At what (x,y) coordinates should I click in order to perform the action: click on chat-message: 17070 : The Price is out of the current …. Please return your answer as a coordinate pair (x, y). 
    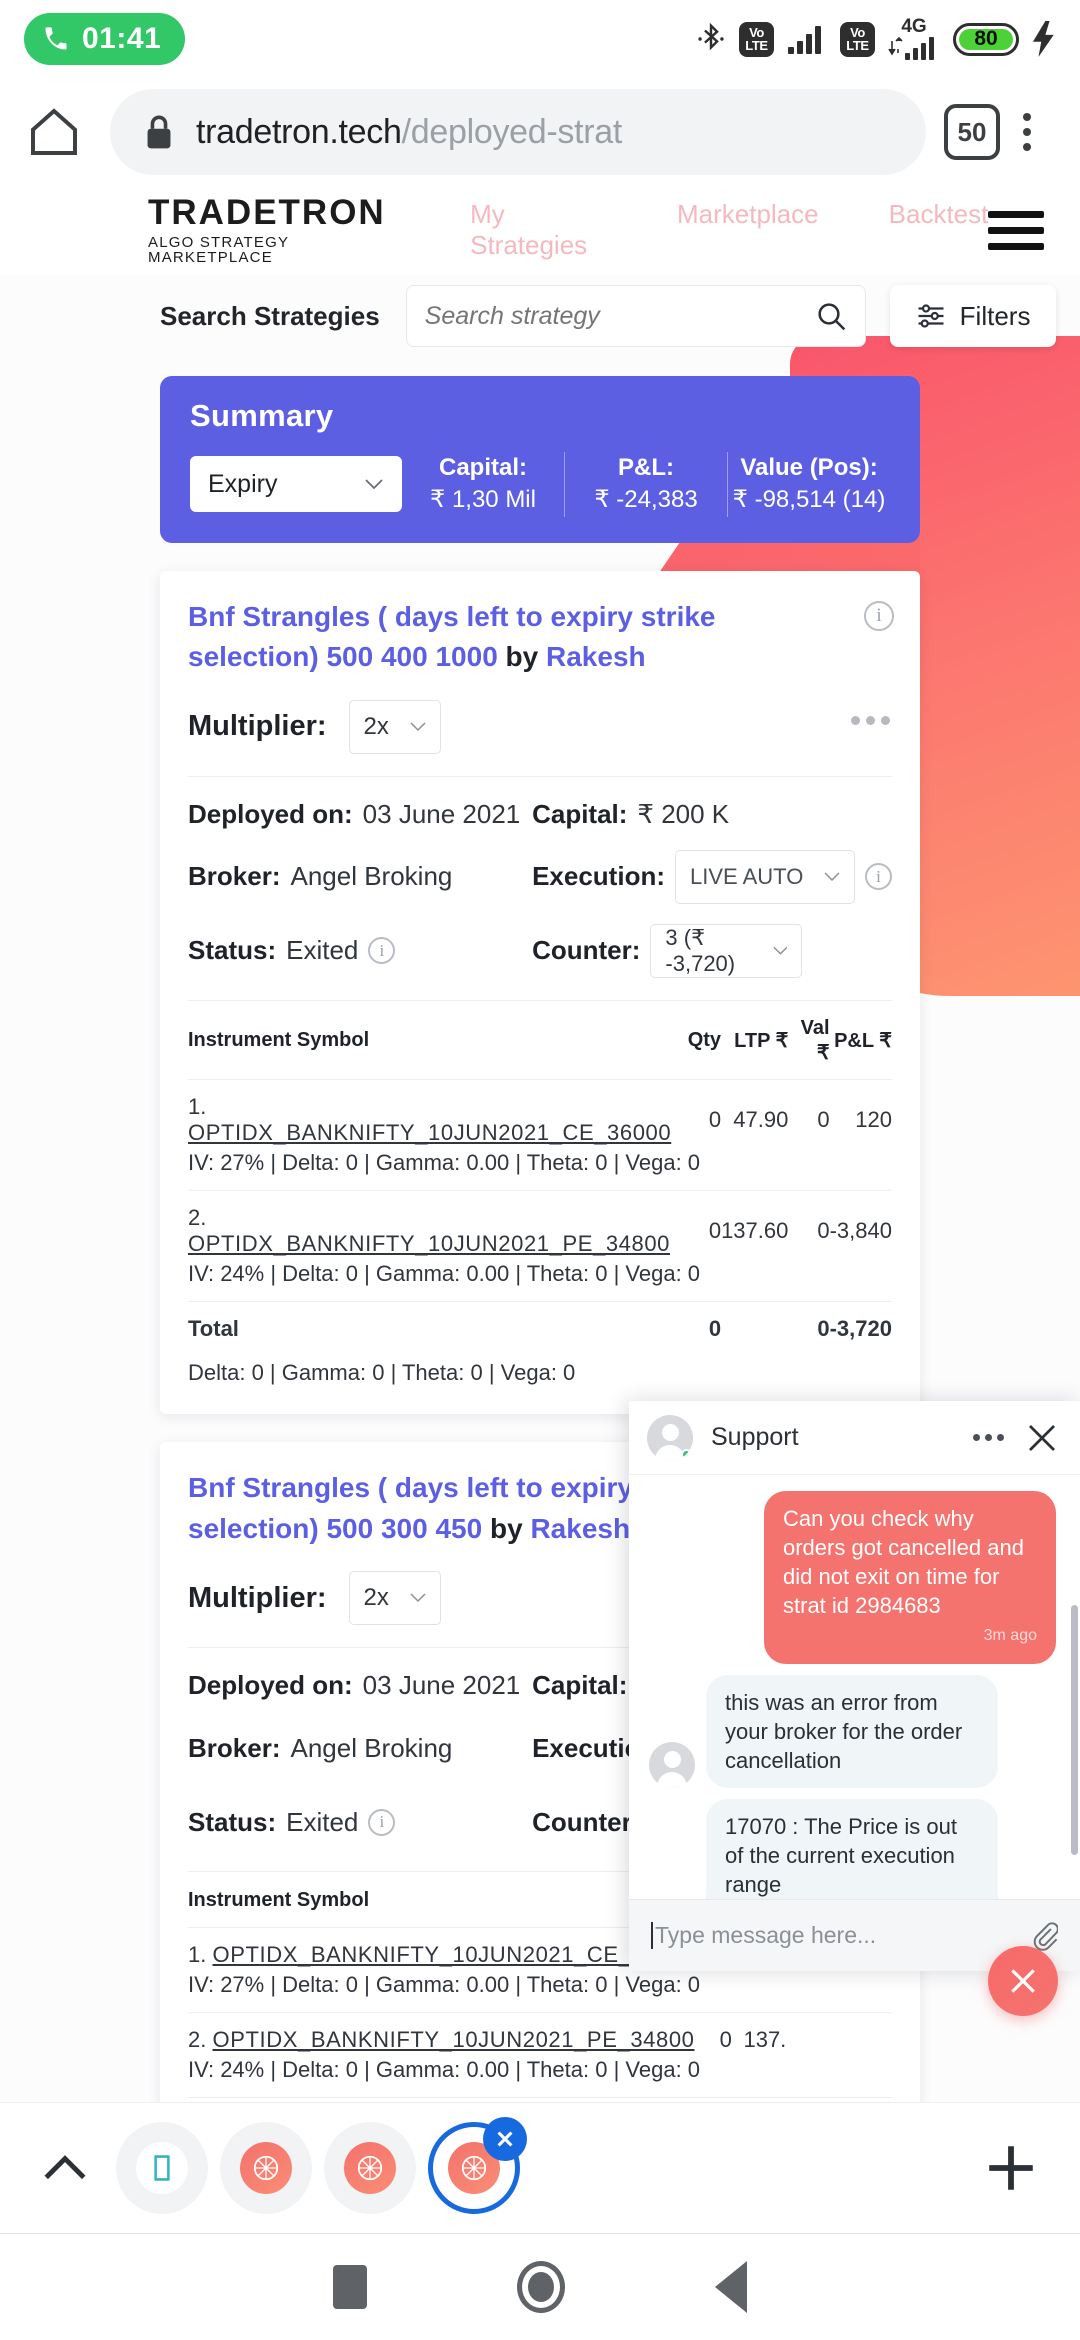
    Looking at the image, I should click on (852, 1849).